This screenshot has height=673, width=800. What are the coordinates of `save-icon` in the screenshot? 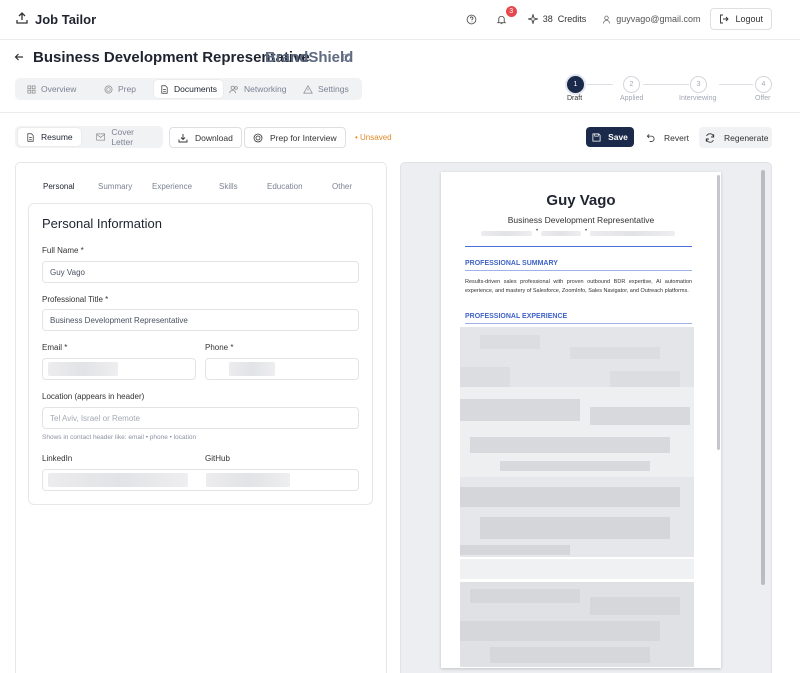 It's located at (596, 137).